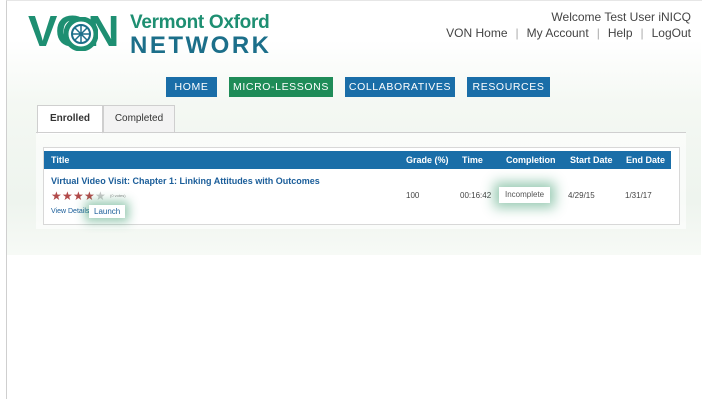  Describe the element at coordinates (531, 160) in the screenshot. I see `column-header-completion: Completion` at that location.